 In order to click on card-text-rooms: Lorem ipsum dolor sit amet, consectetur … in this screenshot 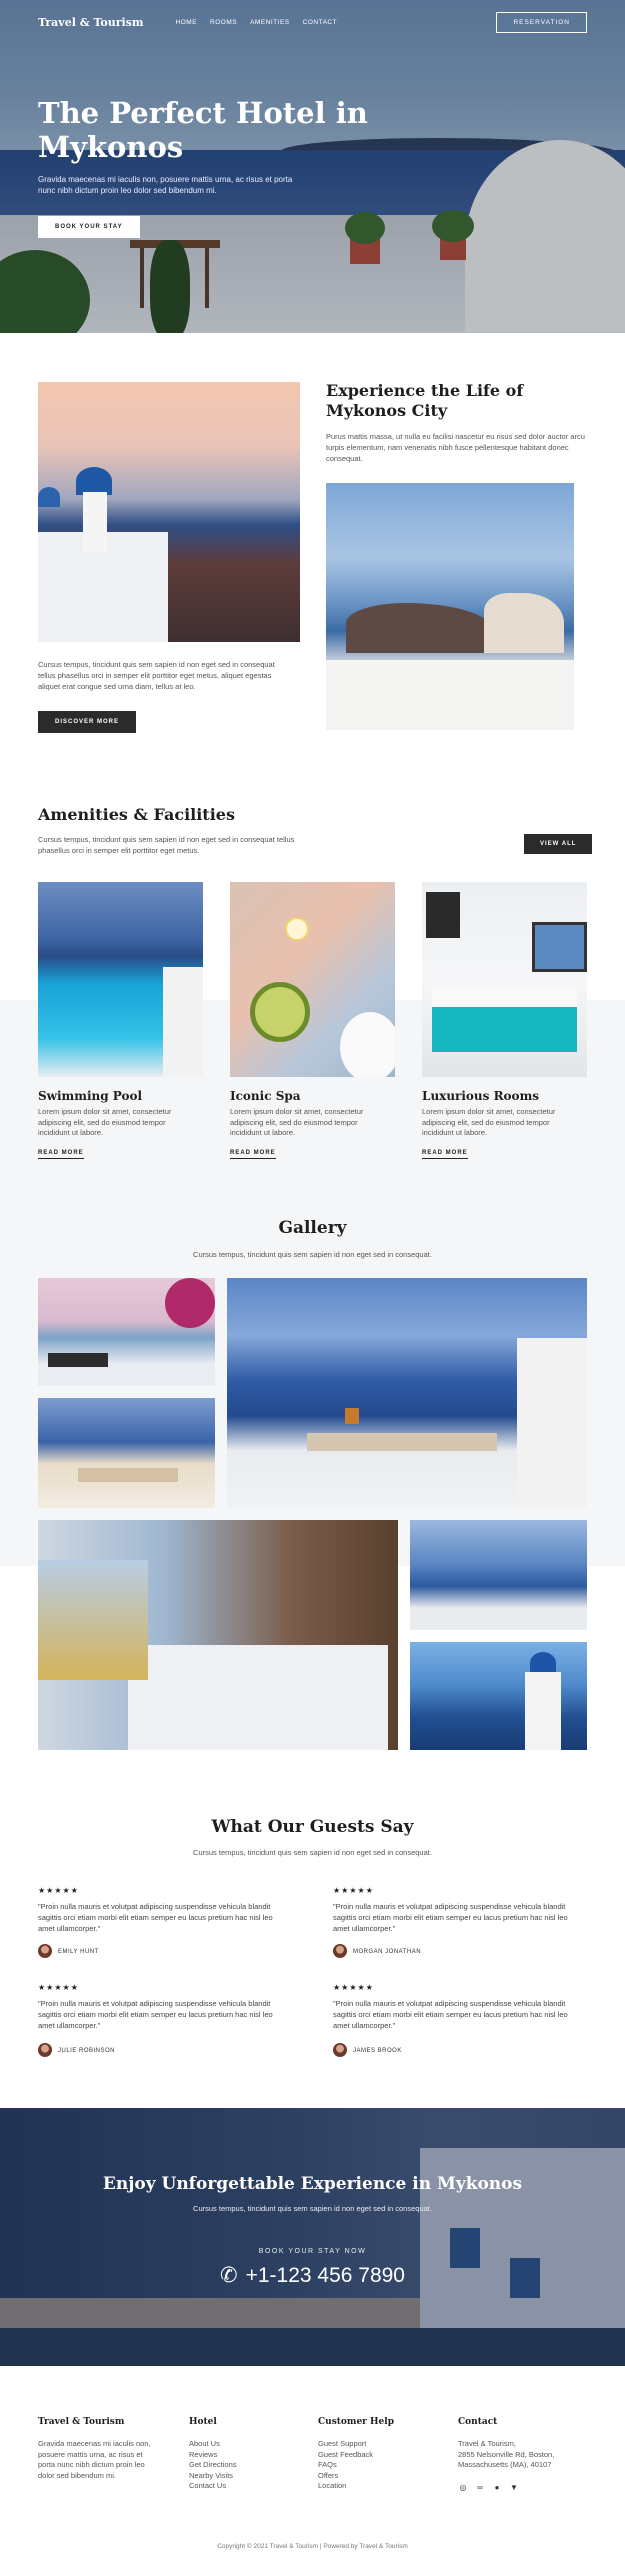, I will do `click(489, 1122)`.